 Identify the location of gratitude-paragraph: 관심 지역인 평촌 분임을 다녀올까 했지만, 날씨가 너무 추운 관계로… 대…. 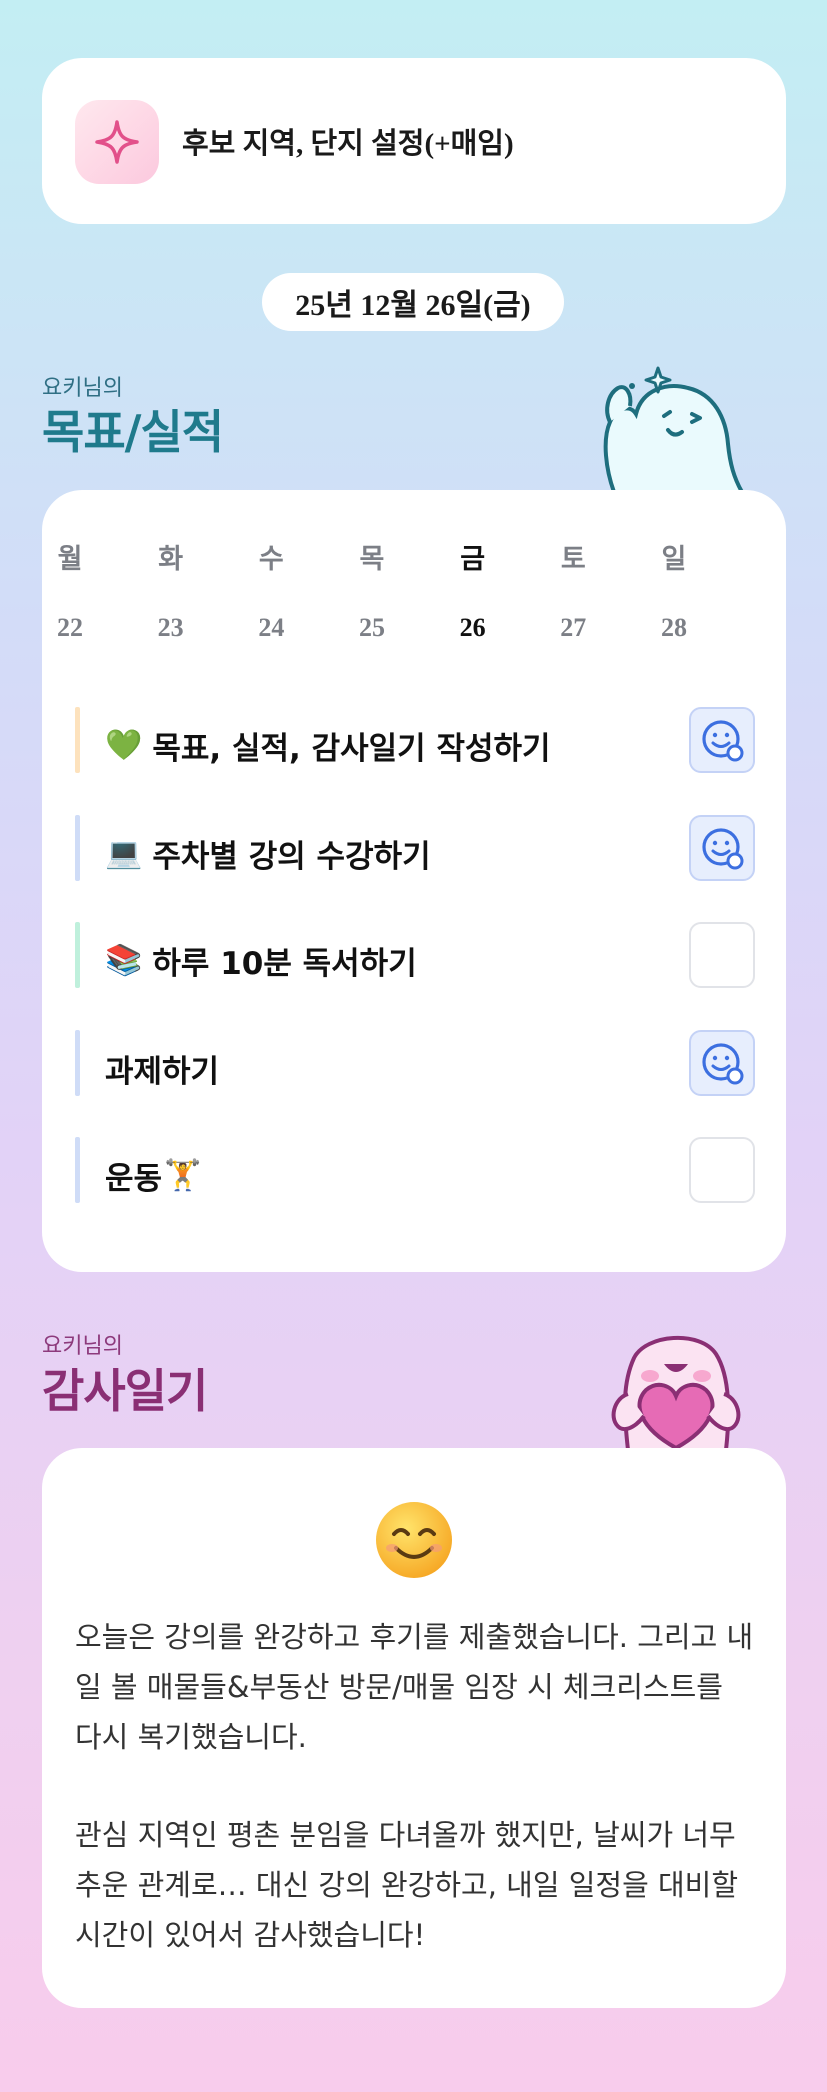
(407, 1885).